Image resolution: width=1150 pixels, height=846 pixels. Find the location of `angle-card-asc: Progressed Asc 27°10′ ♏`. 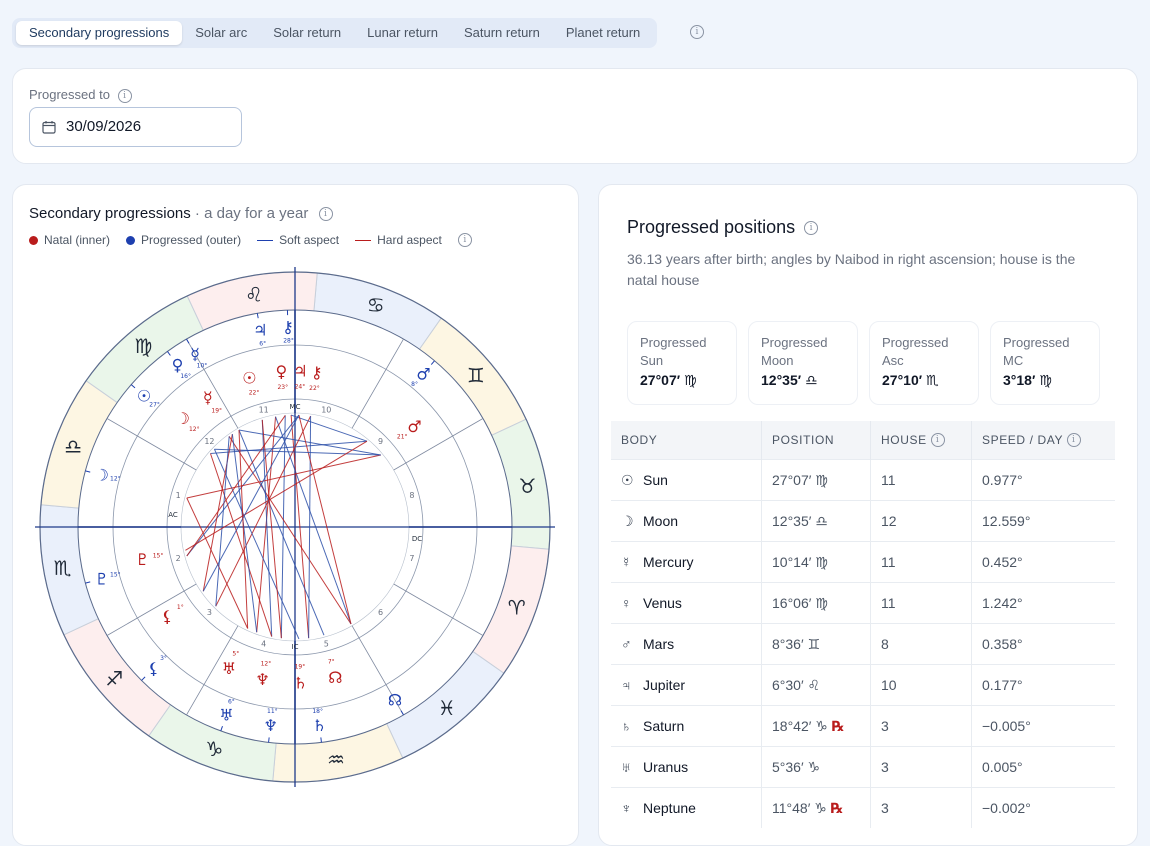

angle-card-asc: Progressed Asc 27°10′ ♏ is located at coordinates (924, 363).